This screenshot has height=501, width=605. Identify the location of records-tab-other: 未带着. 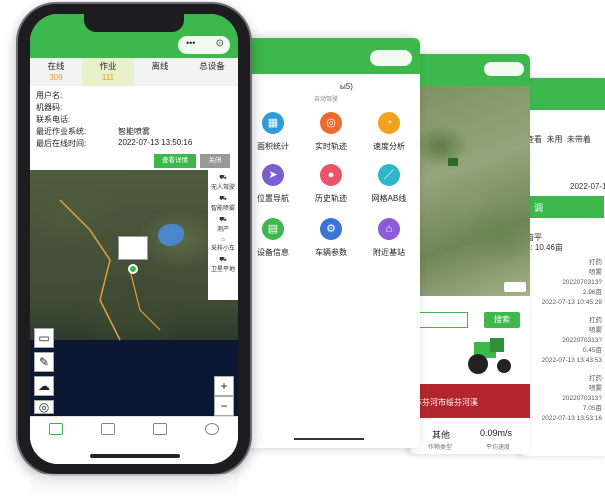
(579, 139).